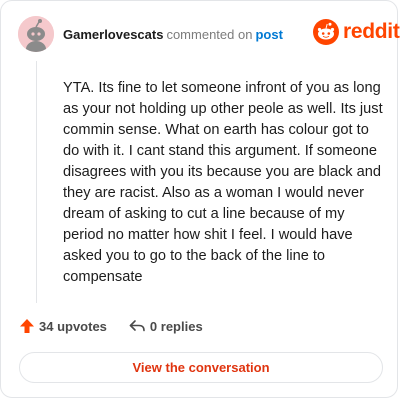 The image size is (400, 400). I want to click on user-avatar, so click(36, 34).